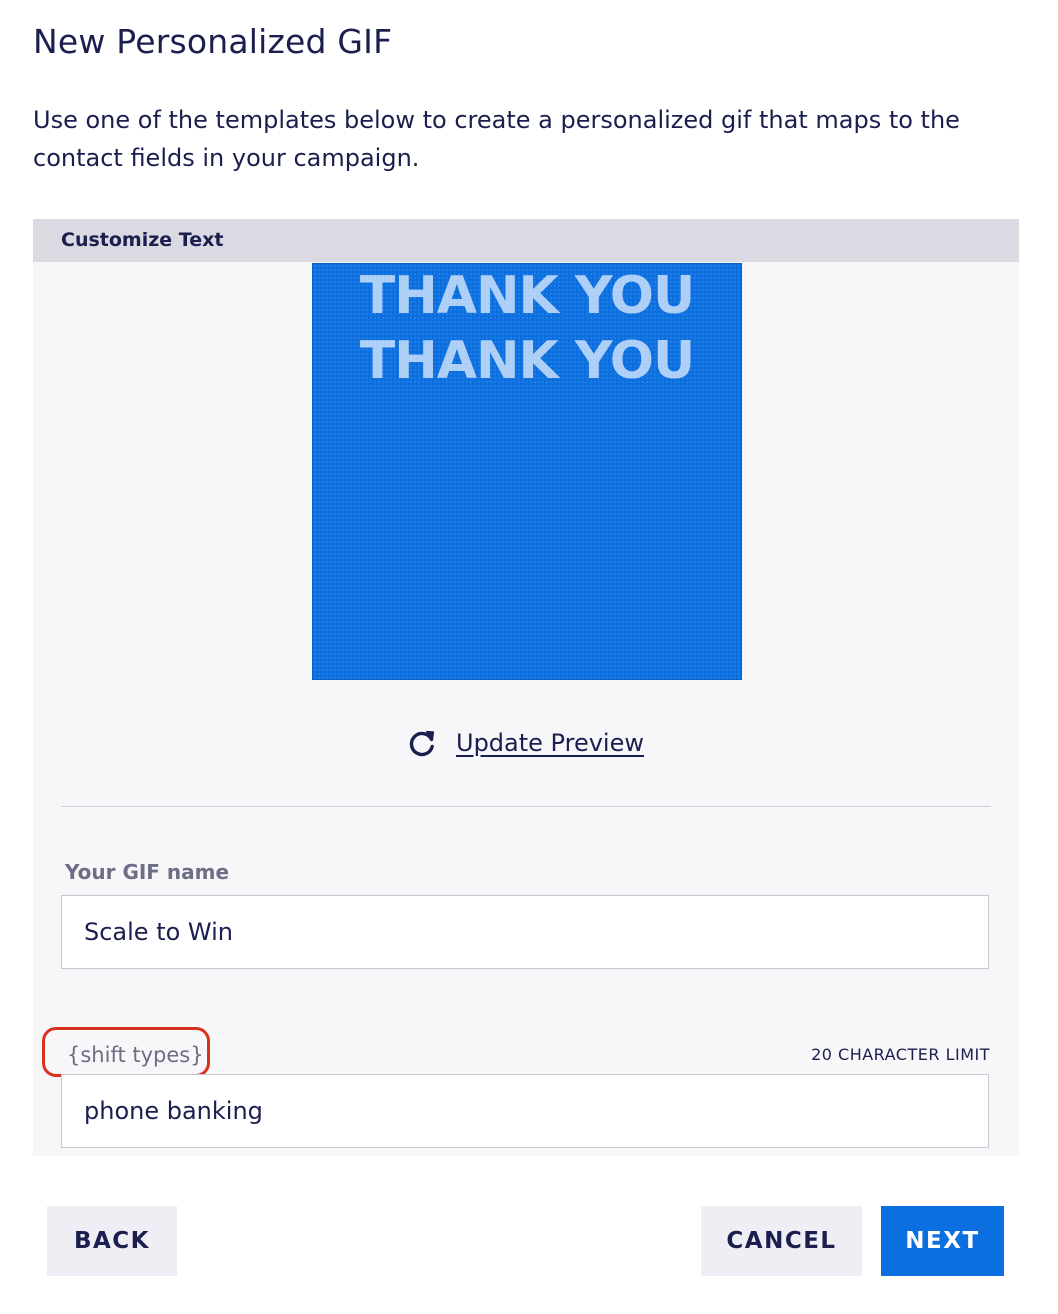 The height and width of the screenshot is (1314, 1058). Describe the element at coordinates (550, 743) in the screenshot. I see `update-preview-label: Update Preview` at that location.